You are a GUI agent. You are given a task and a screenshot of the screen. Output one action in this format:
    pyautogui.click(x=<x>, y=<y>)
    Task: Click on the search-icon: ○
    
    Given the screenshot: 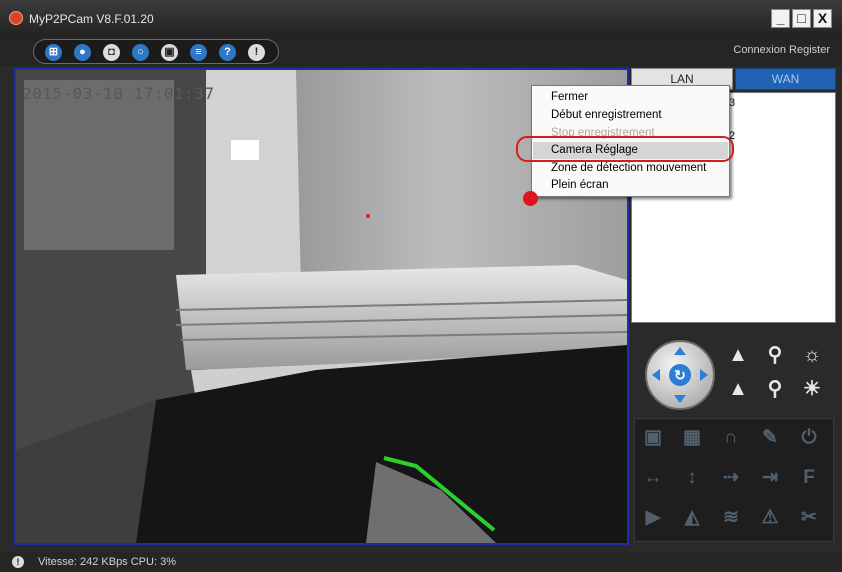 What is the action you would take?
    pyautogui.click(x=140, y=52)
    